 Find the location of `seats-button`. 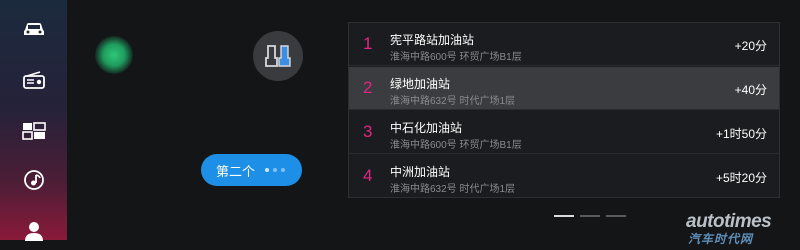

seats-button is located at coordinates (278, 56).